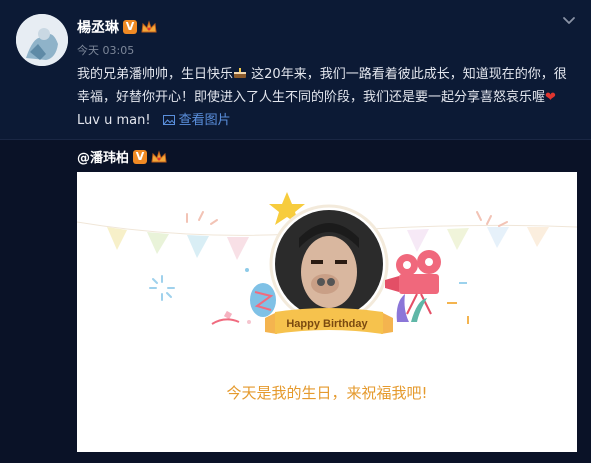 This screenshot has width=591, height=463. Describe the element at coordinates (168, 120) in the screenshot. I see `image-icon` at that location.